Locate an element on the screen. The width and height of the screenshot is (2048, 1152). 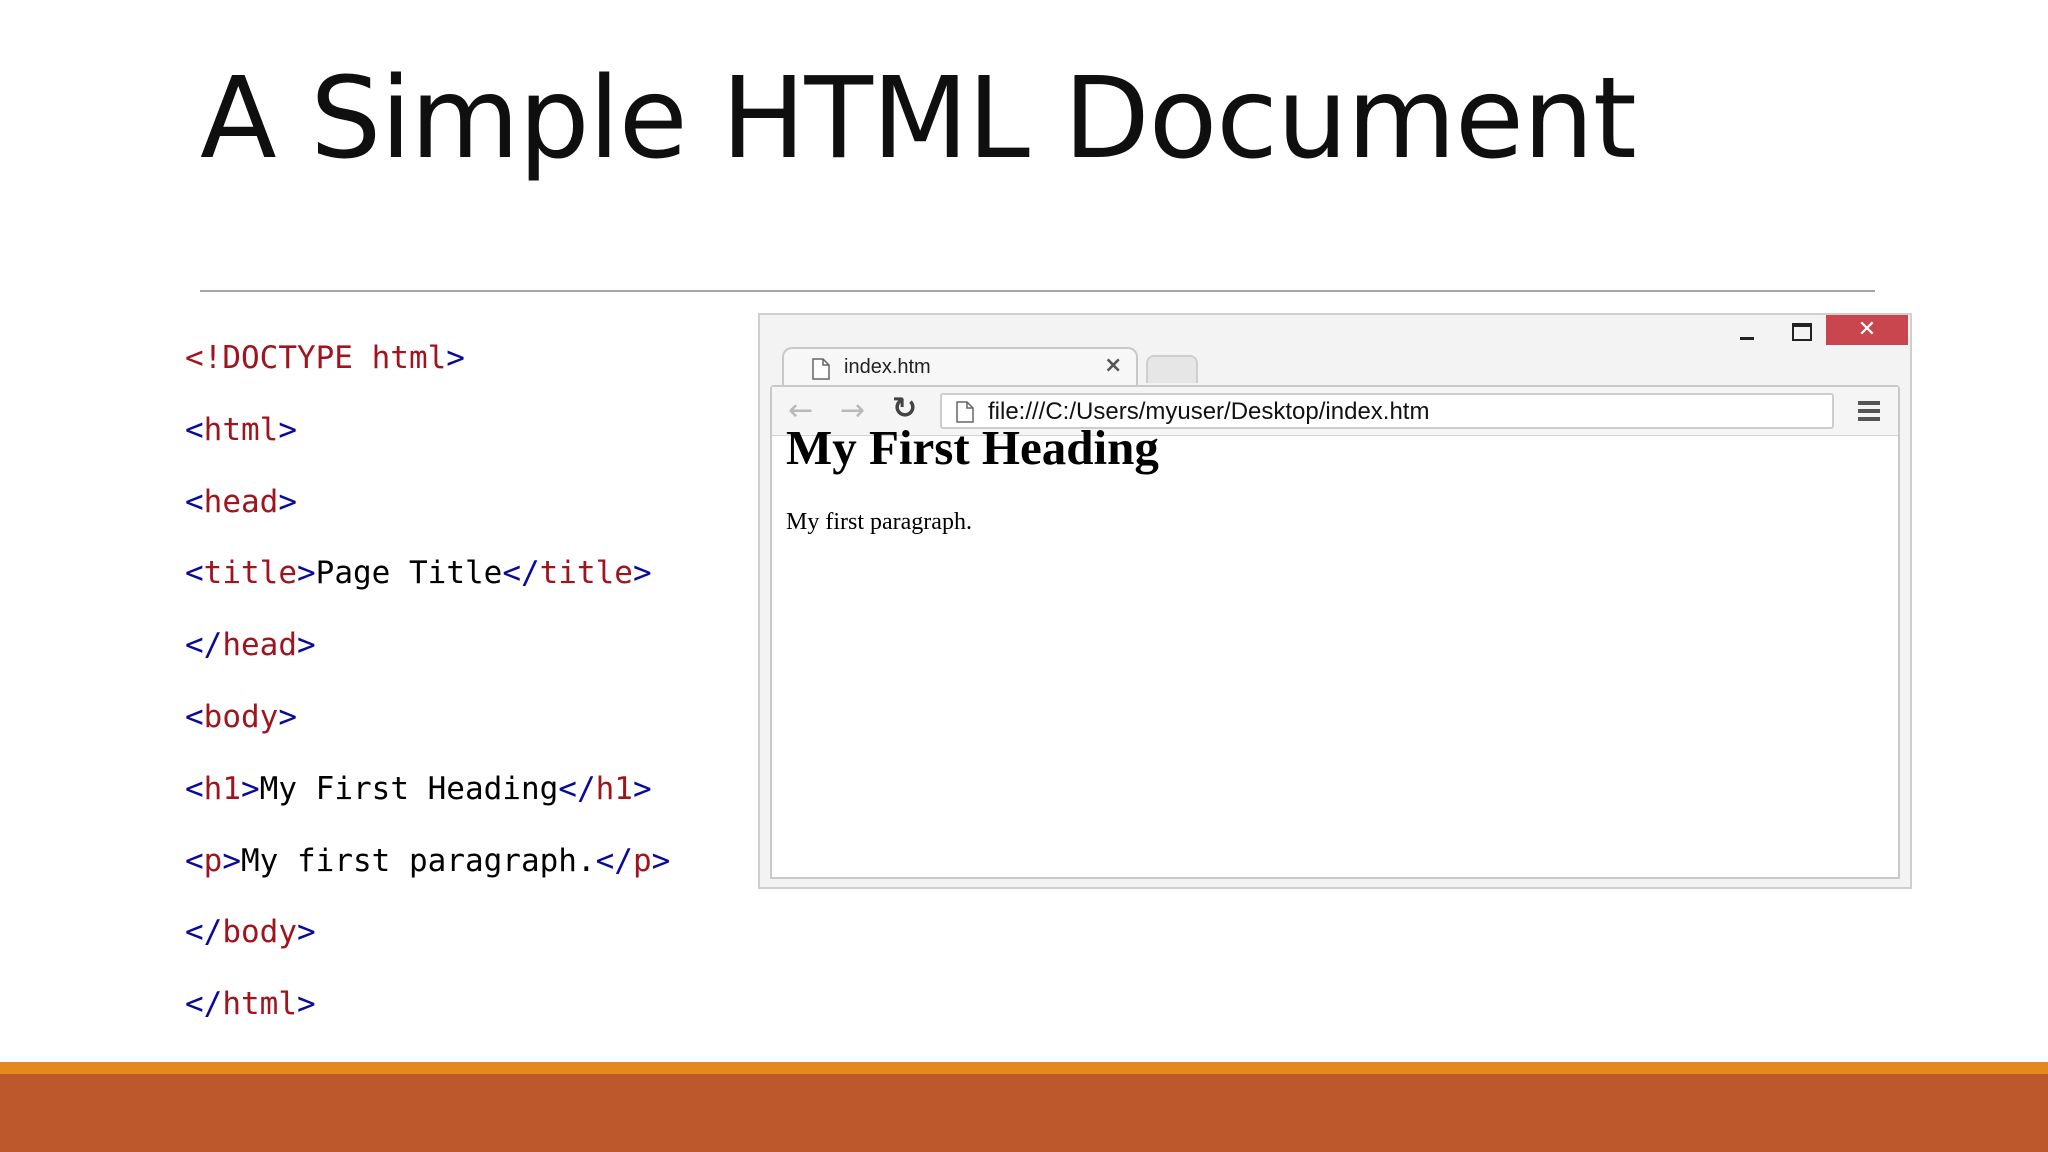
close-window-button: ✕ is located at coordinates (1867, 330).